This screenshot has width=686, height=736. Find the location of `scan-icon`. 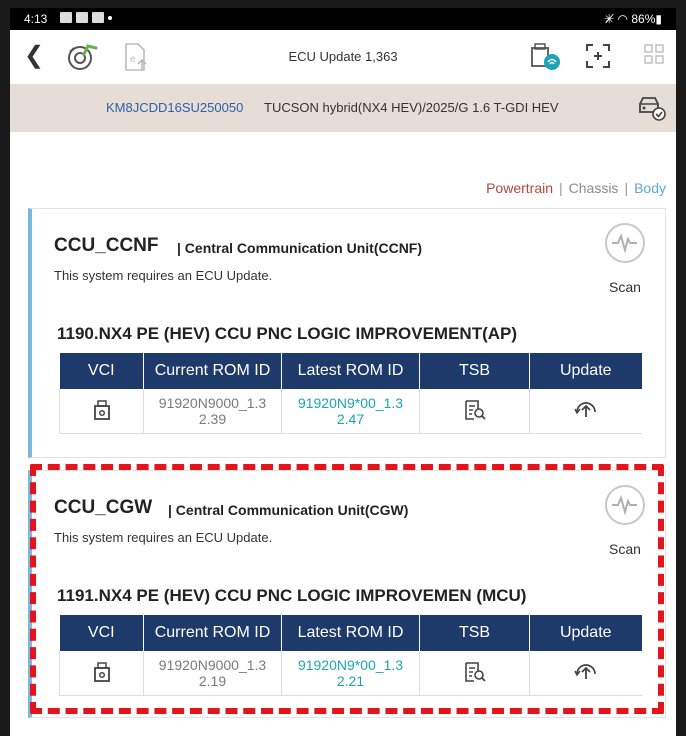

scan-icon is located at coordinates (625, 243).